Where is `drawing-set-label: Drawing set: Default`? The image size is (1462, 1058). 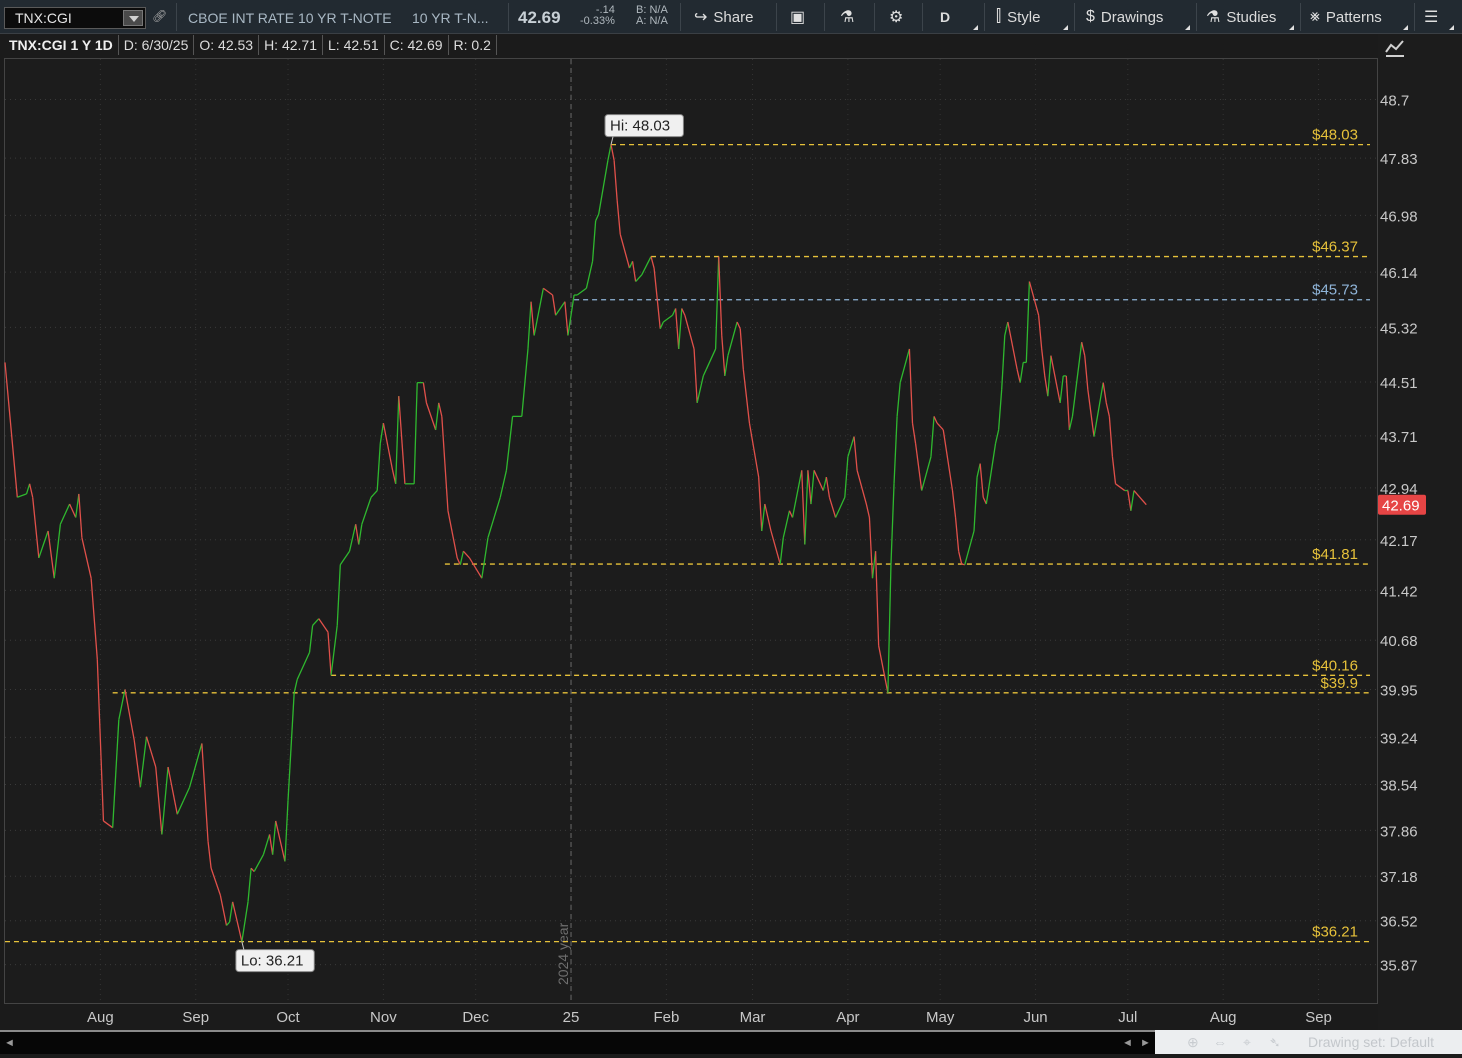 drawing-set-label: Drawing set: Default is located at coordinates (1371, 1042).